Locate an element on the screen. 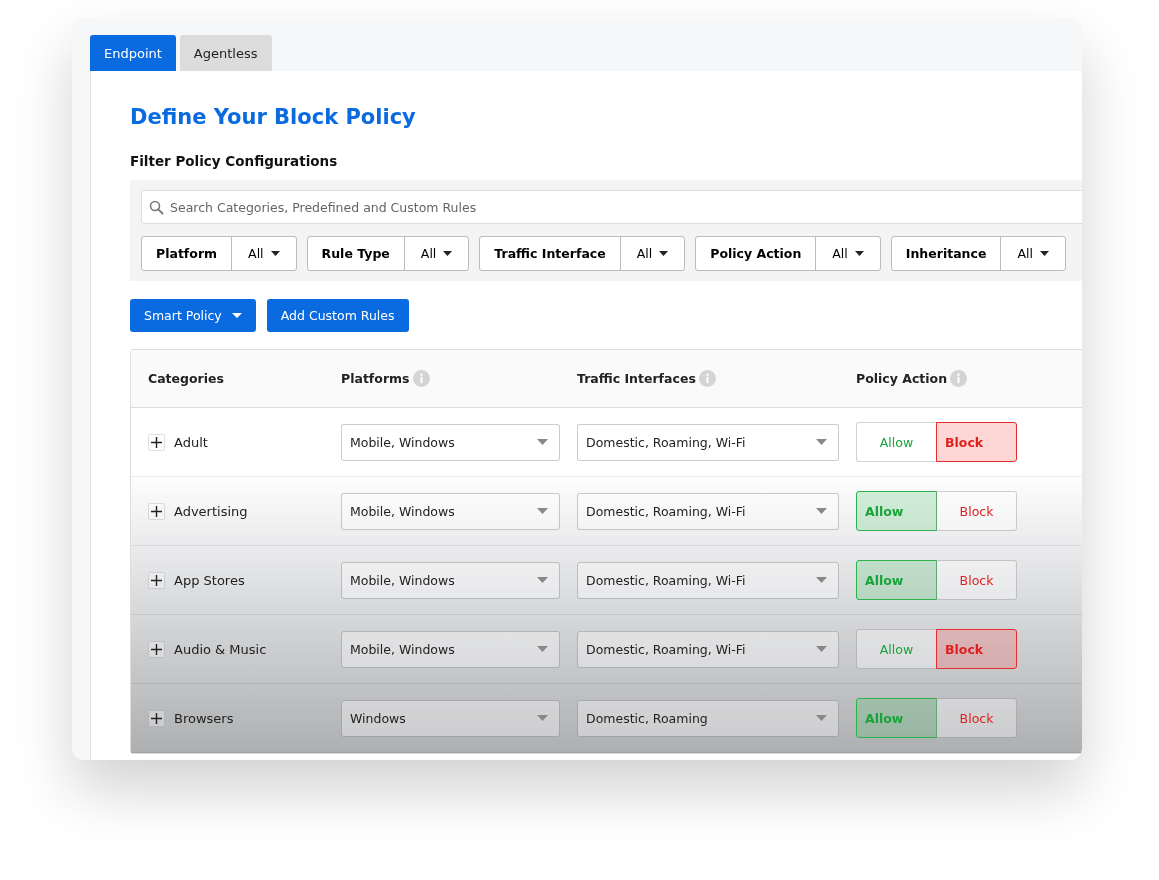  tab: Endpoint is located at coordinates (133, 53).